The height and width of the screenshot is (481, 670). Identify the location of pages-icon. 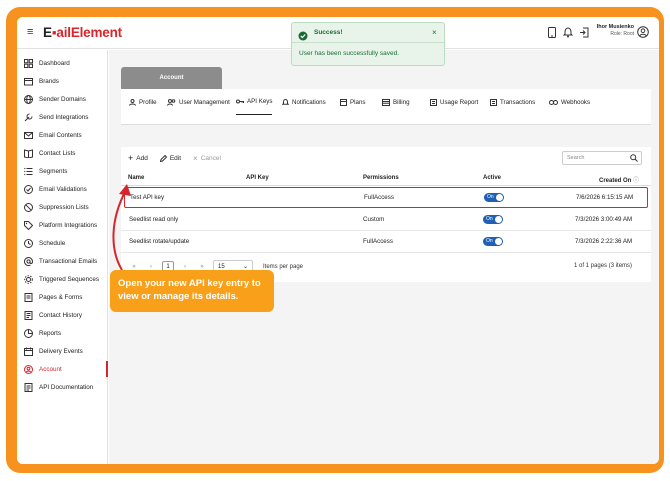
(28, 297).